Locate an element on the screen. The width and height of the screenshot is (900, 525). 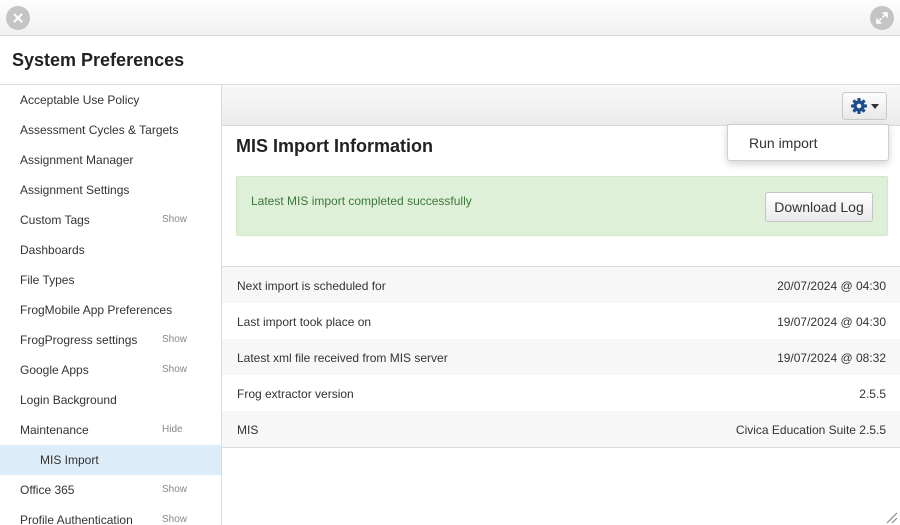
table-row: MIS Civica Education Suite 2.5.5 is located at coordinates (561, 429).